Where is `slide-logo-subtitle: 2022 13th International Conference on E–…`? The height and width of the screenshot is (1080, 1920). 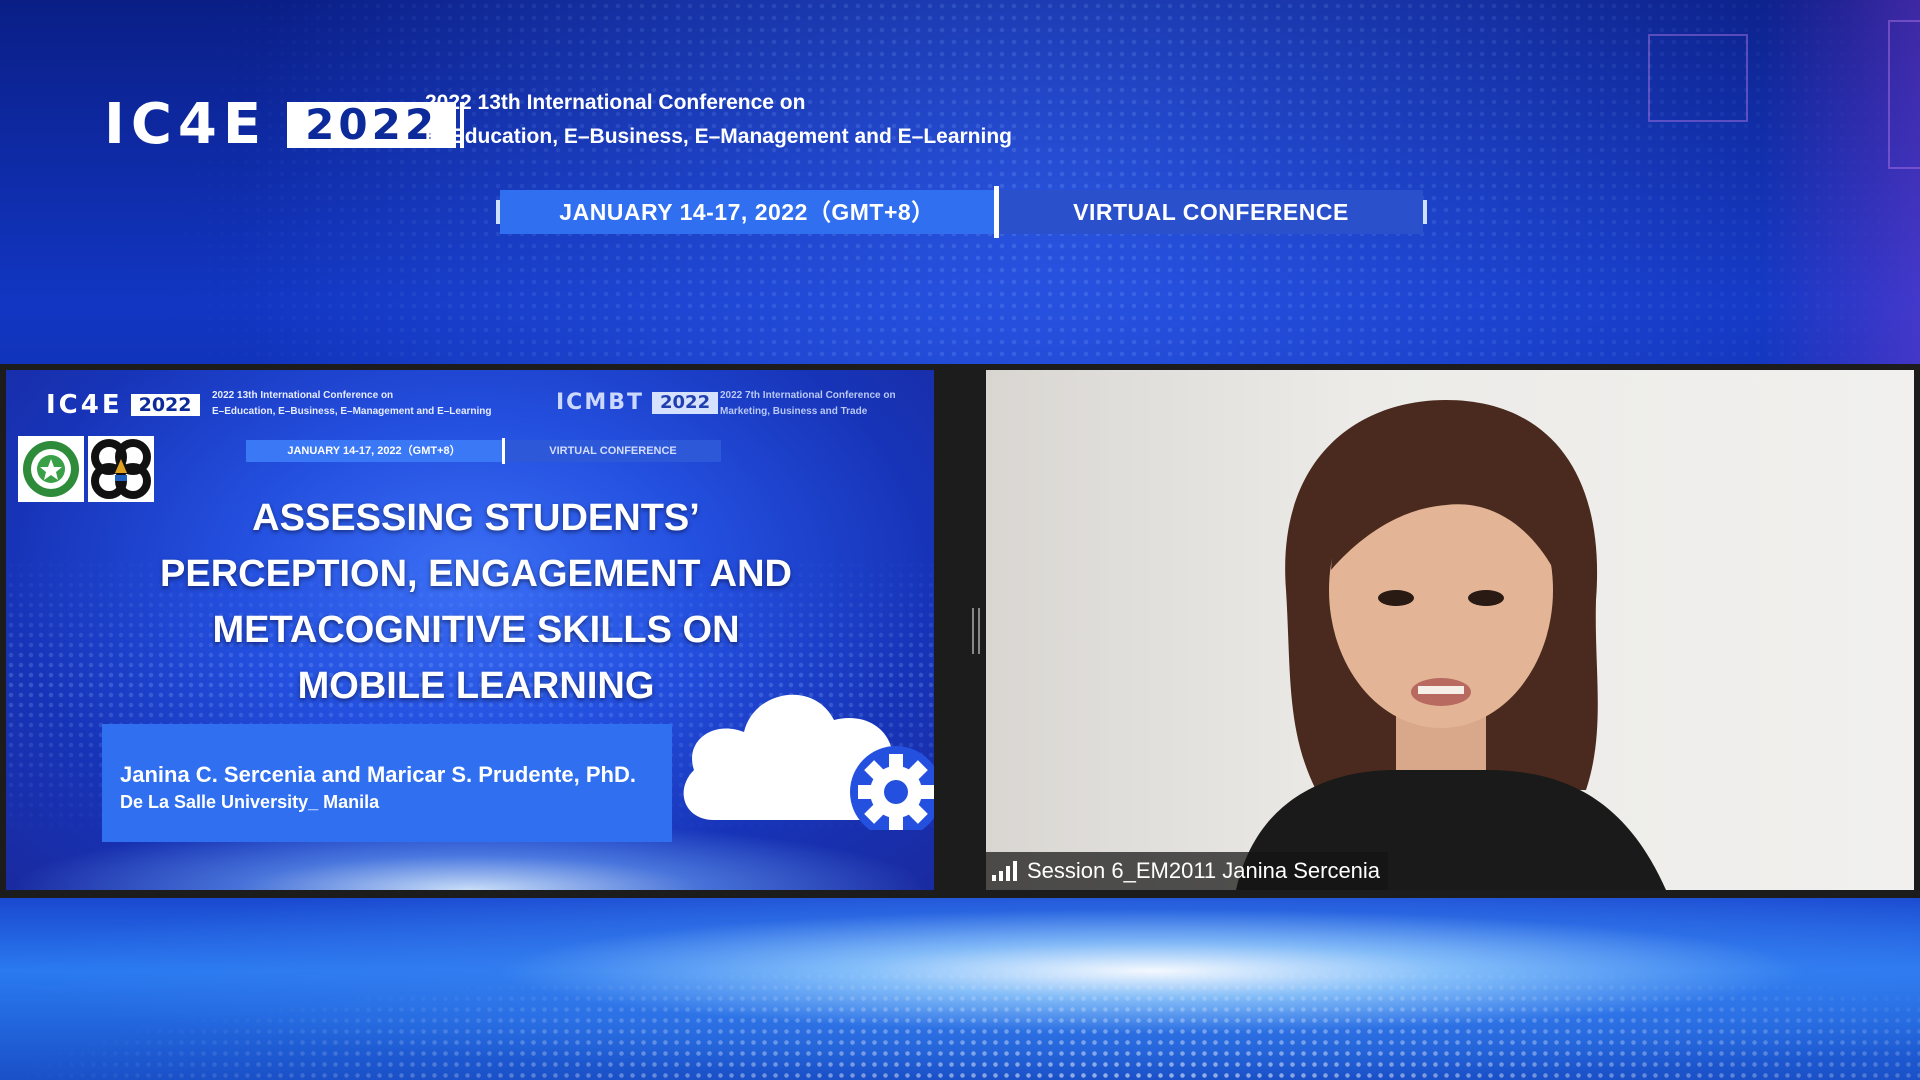 slide-logo-subtitle: 2022 13th International Conference on E–… is located at coordinates (352, 404).